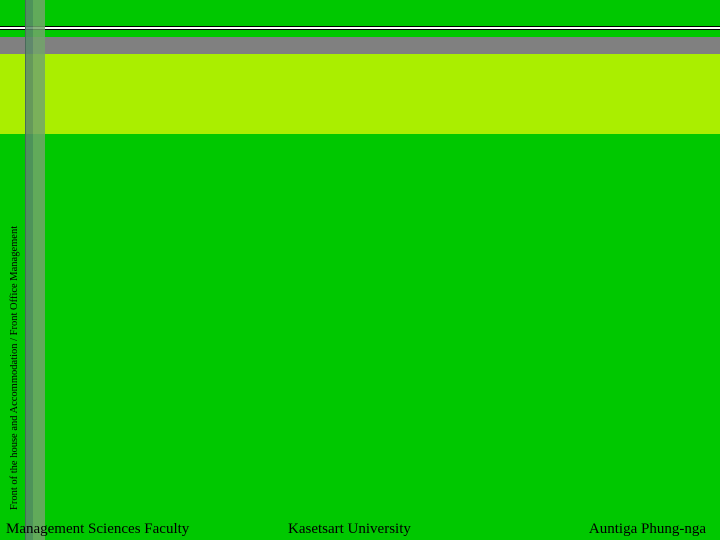 The image size is (720, 540). What do you see at coordinates (647, 529) in the screenshot?
I see `footer-author: Auntiga Phung-nga` at bounding box center [647, 529].